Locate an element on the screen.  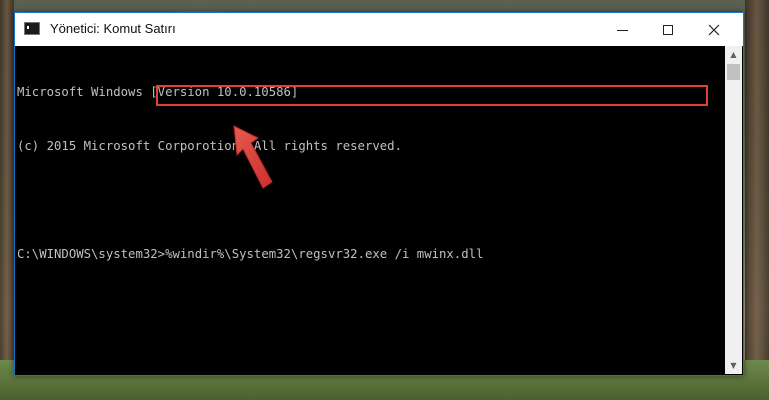
window-title: Yönetici: Komut Satırı is located at coordinates (113, 28).